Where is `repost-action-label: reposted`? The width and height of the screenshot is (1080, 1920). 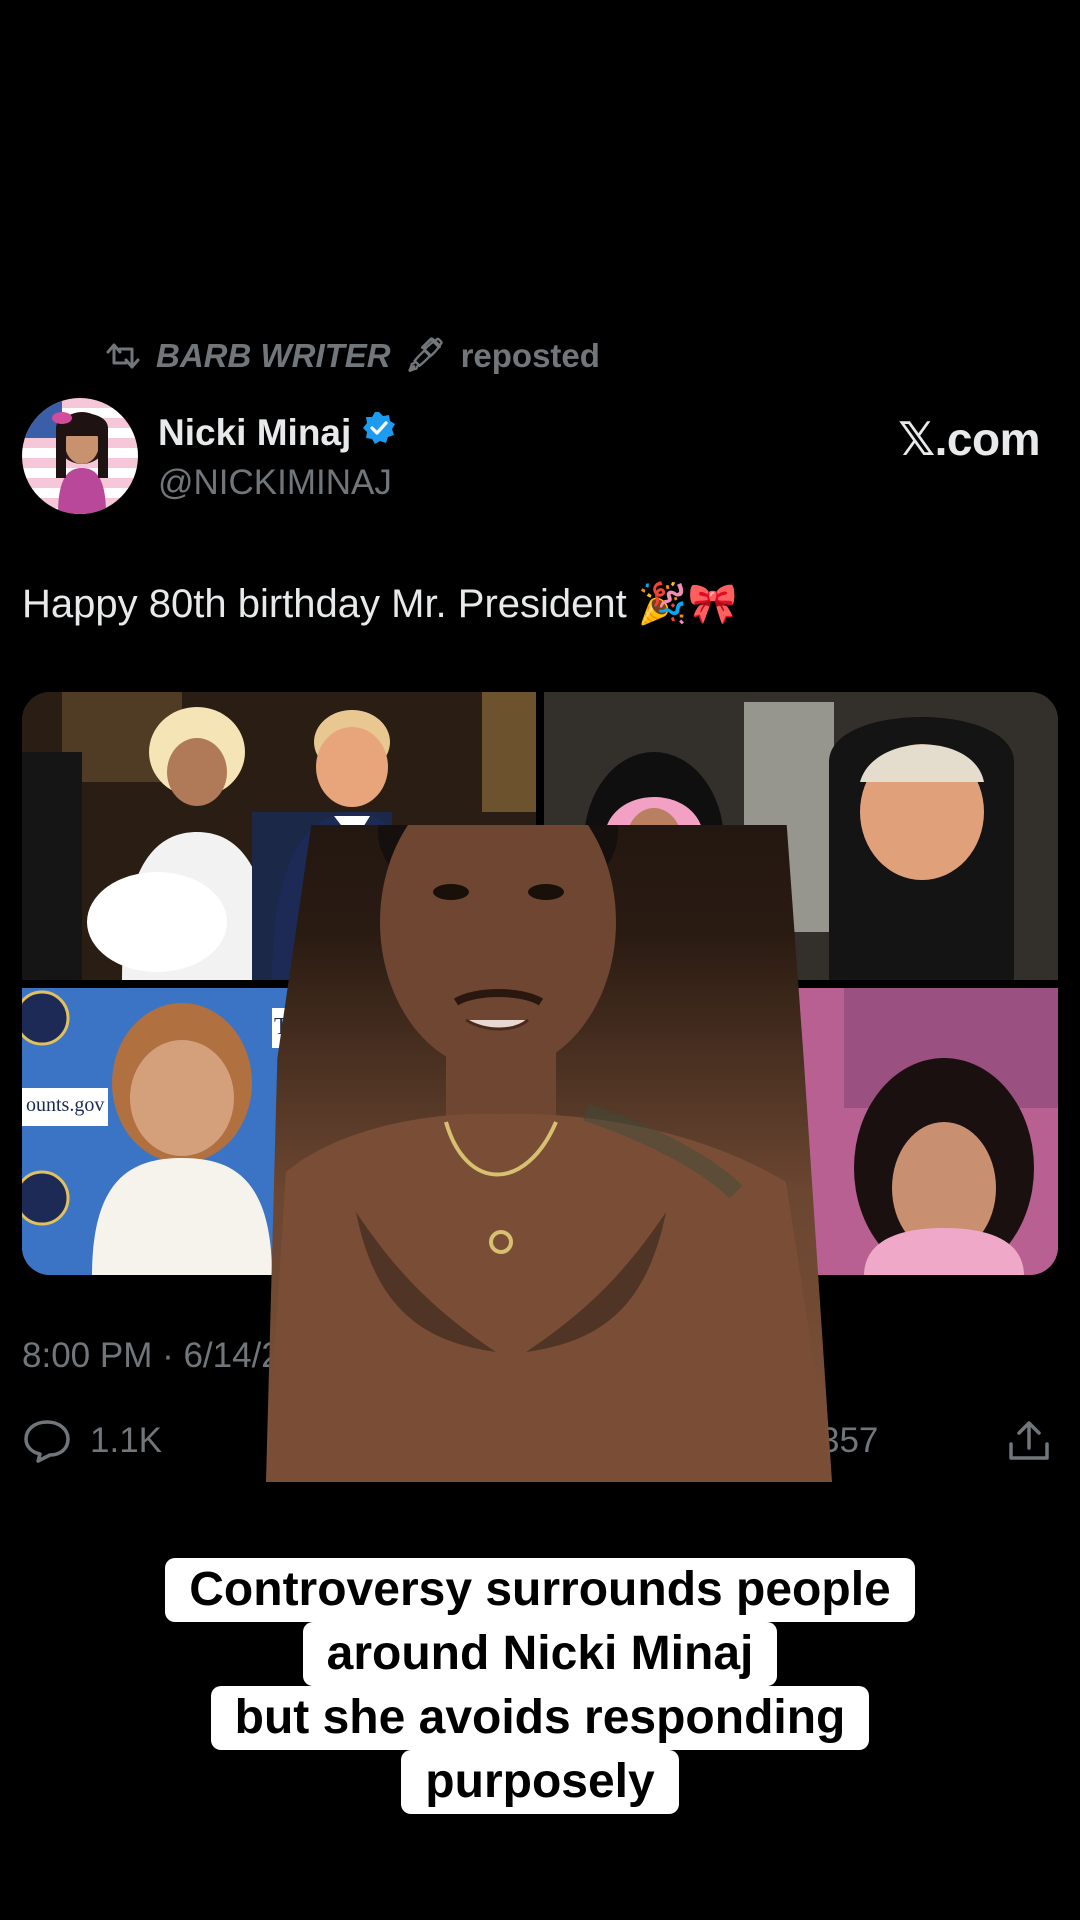
repost-action-label: reposted is located at coordinates (530, 355).